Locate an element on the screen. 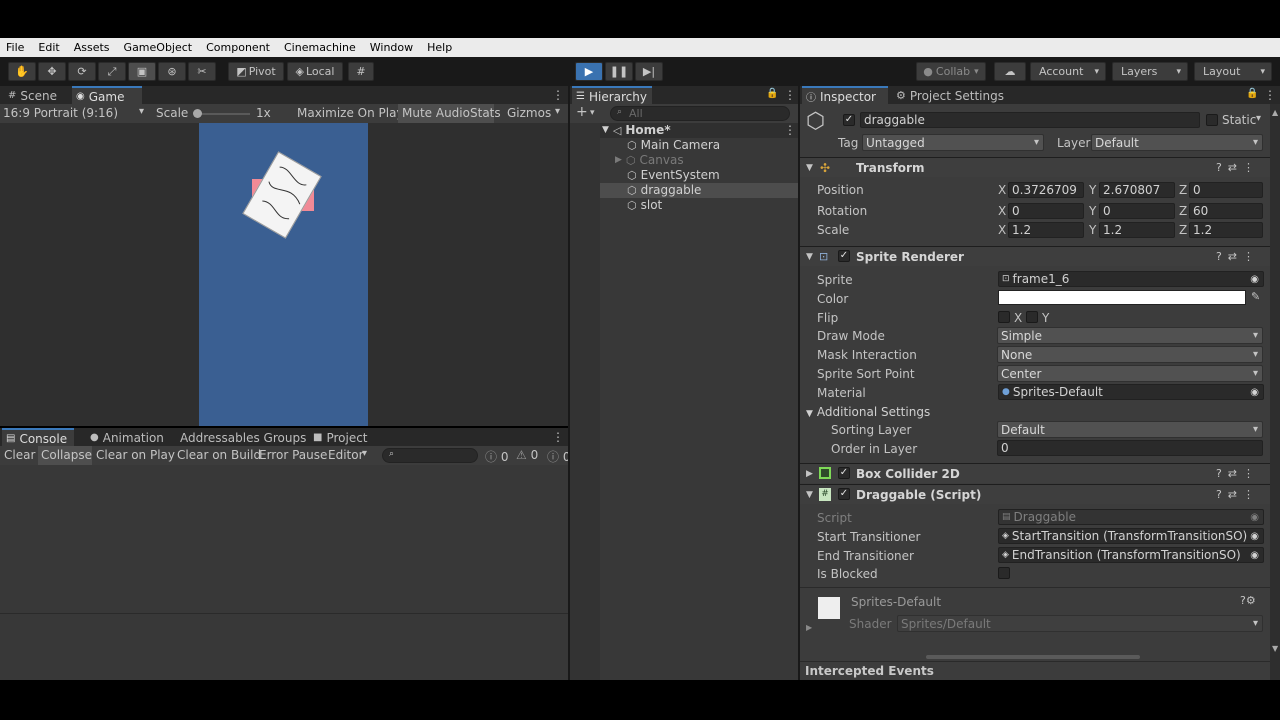 The image size is (1280, 720). draggable-sprite is located at coordinates (282, 195).